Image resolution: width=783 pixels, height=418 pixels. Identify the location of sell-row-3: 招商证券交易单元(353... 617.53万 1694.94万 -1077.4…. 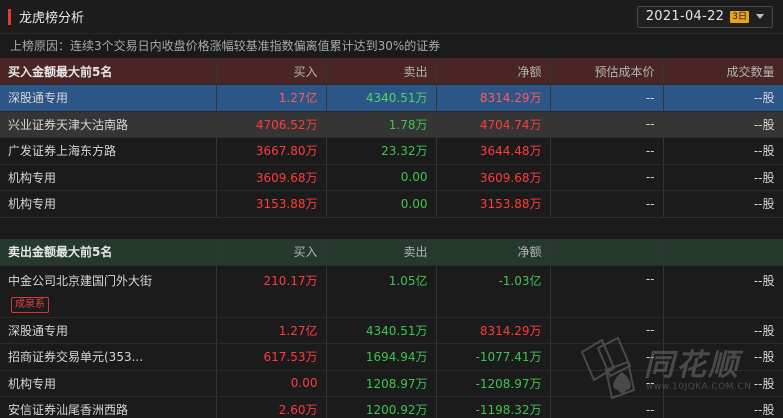
(391, 357).